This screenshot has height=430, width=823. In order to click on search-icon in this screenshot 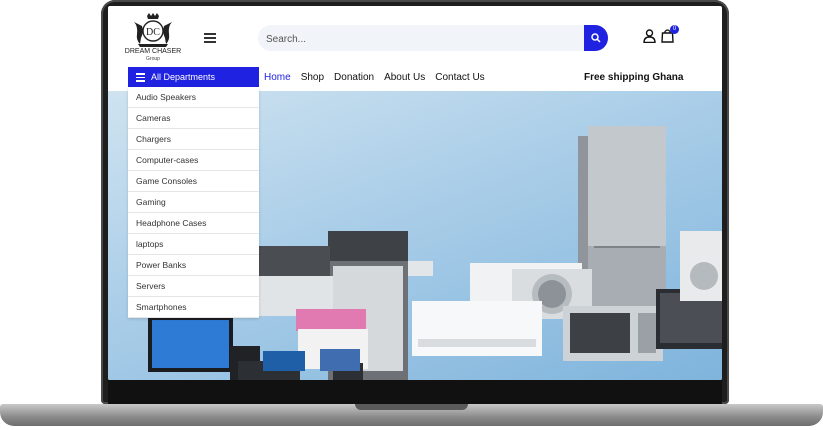, I will do `click(596, 38)`.